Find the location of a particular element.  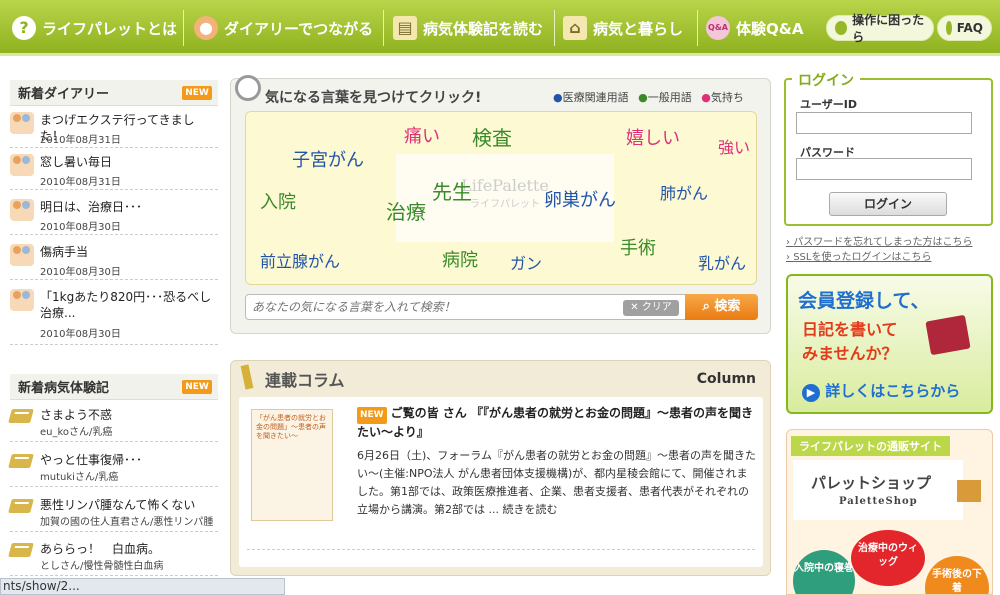

keyword-link: 子宮がん is located at coordinates (328, 159).